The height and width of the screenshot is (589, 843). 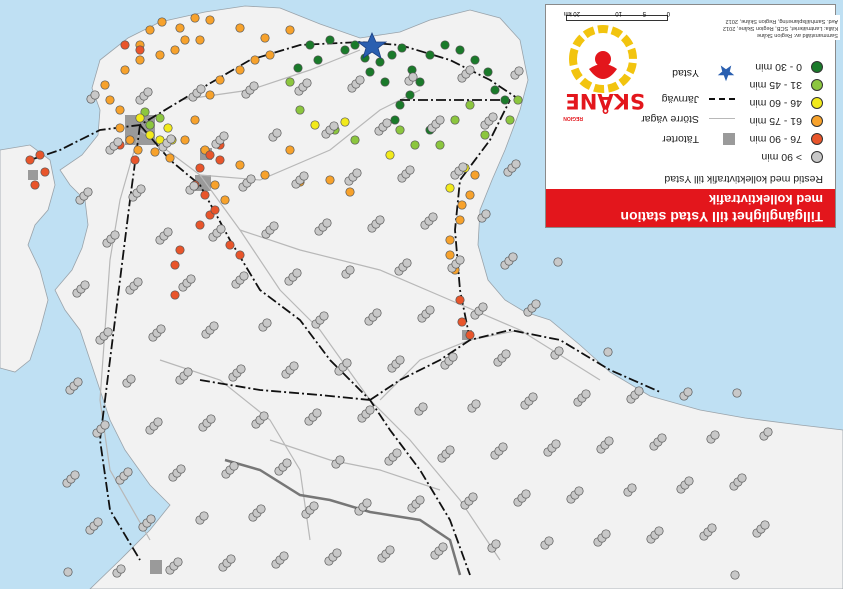 I want to click on scale-bar: 0 5 10 20 km, so click(x=616, y=16).